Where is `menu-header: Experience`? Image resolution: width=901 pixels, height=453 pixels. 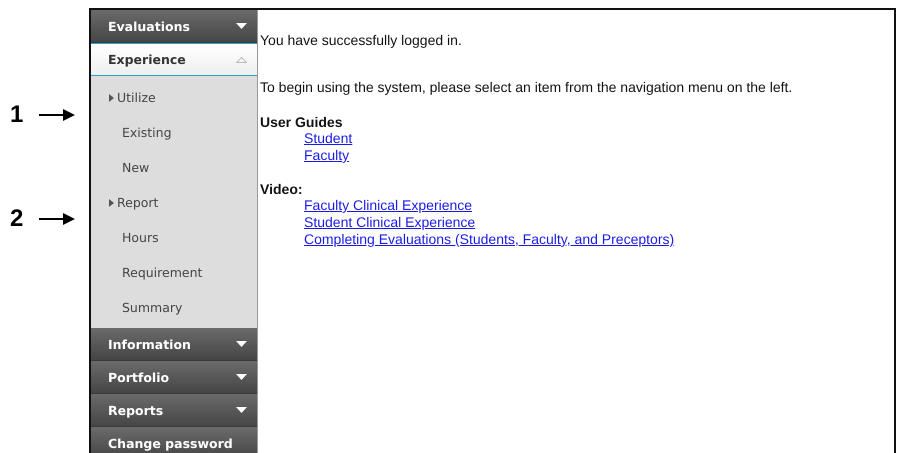
menu-header: Experience is located at coordinates (174, 59).